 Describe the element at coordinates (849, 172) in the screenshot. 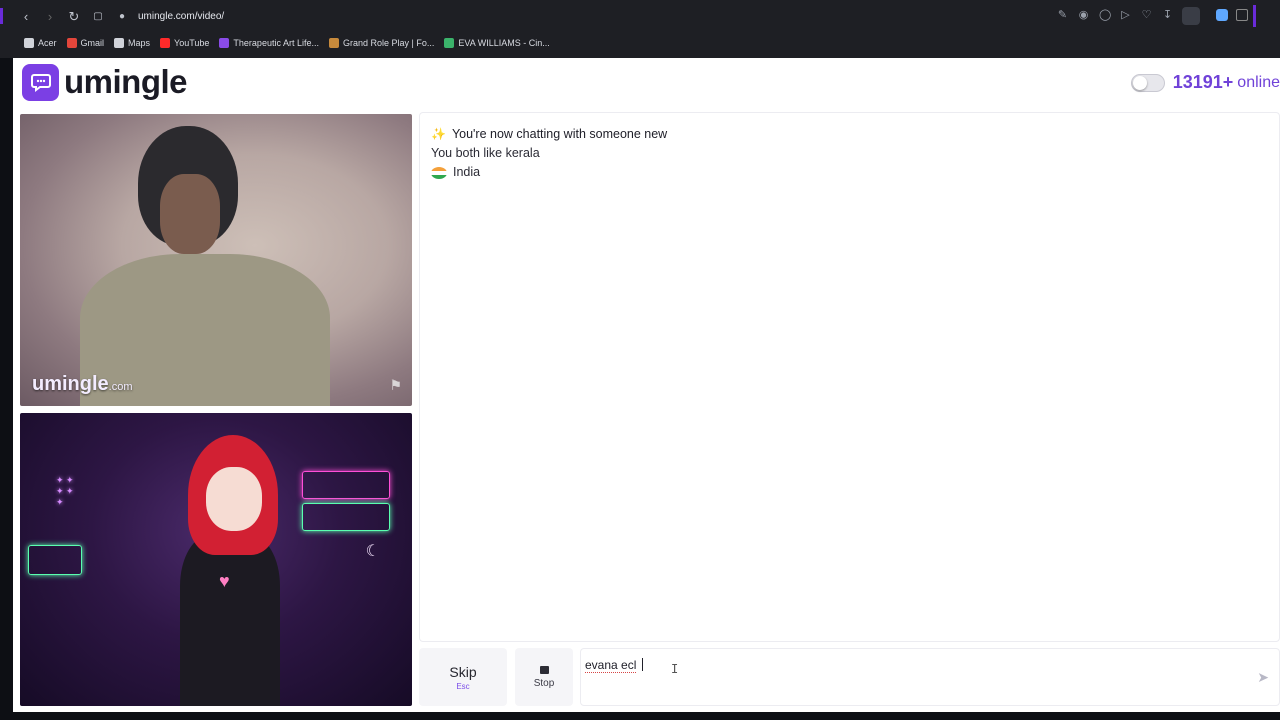

I see `chat-country: India` at that location.